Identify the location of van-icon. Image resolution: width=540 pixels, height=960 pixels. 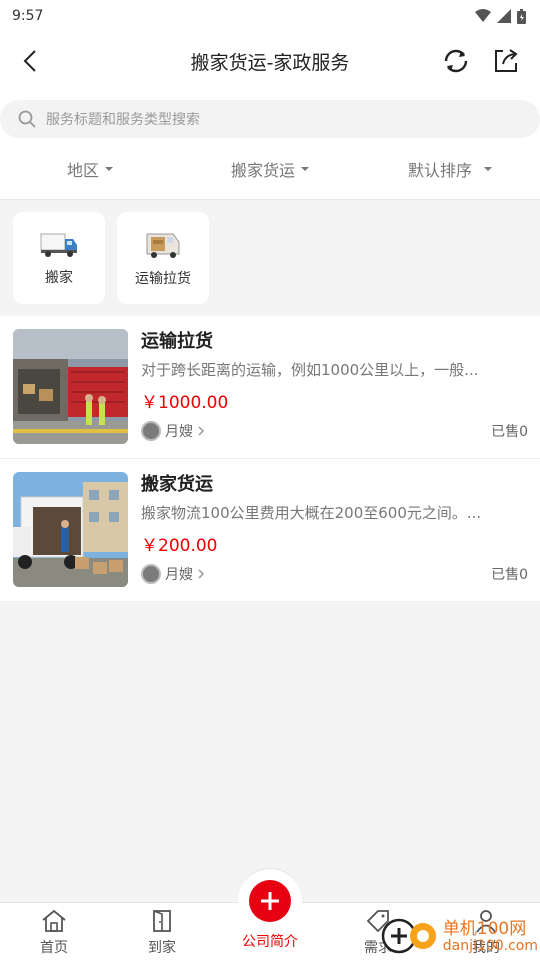
(163, 245).